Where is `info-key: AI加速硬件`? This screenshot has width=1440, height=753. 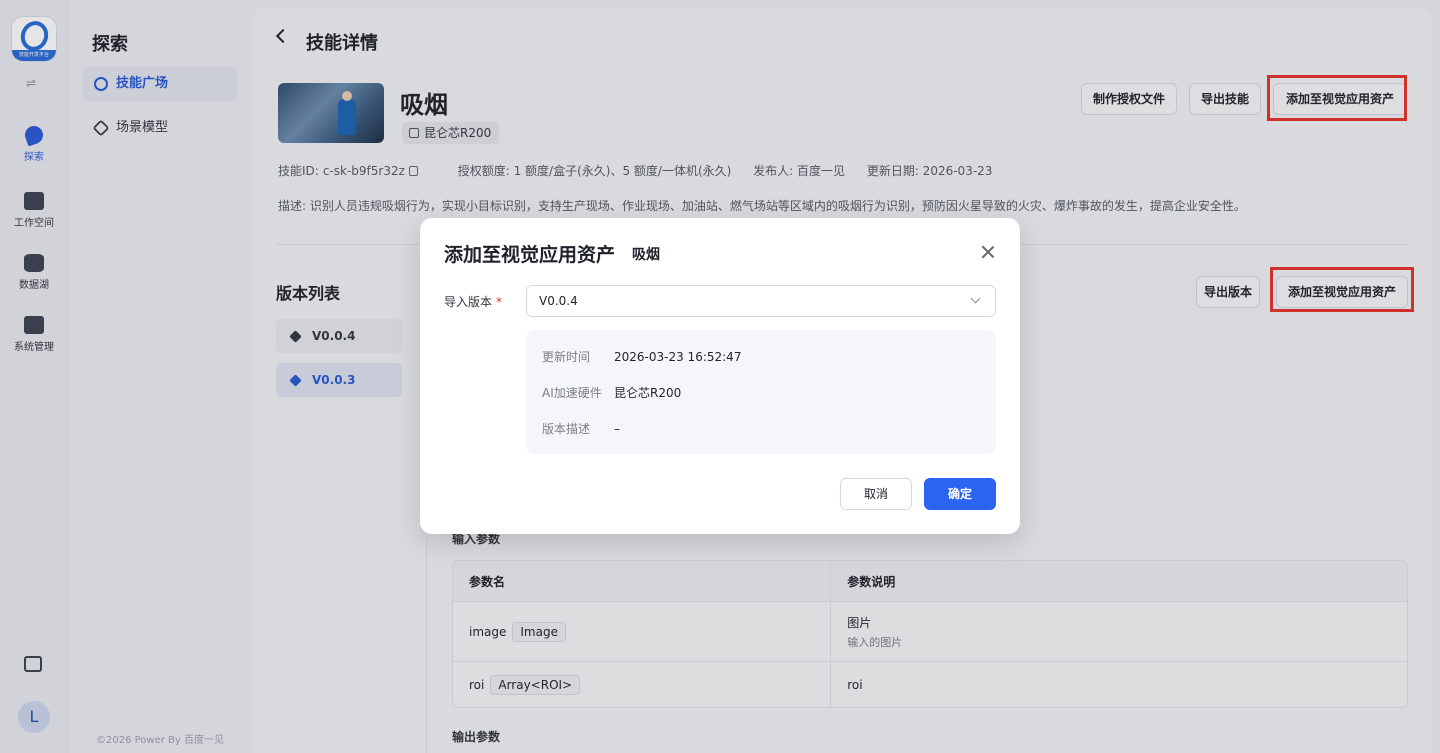 info-key: AI加速硬件 is located at coordinates (572, 393).